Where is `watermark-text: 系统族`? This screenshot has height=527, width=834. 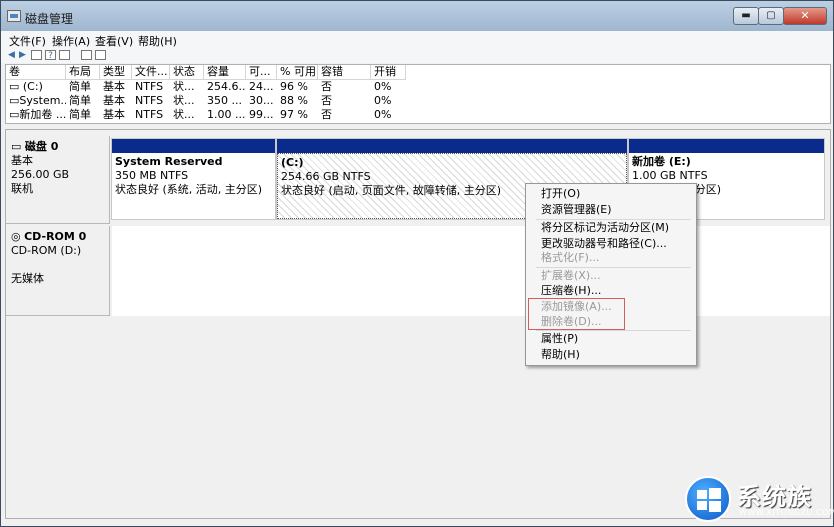
watermark-text: 系统族 is located at coordinates (774, 497).